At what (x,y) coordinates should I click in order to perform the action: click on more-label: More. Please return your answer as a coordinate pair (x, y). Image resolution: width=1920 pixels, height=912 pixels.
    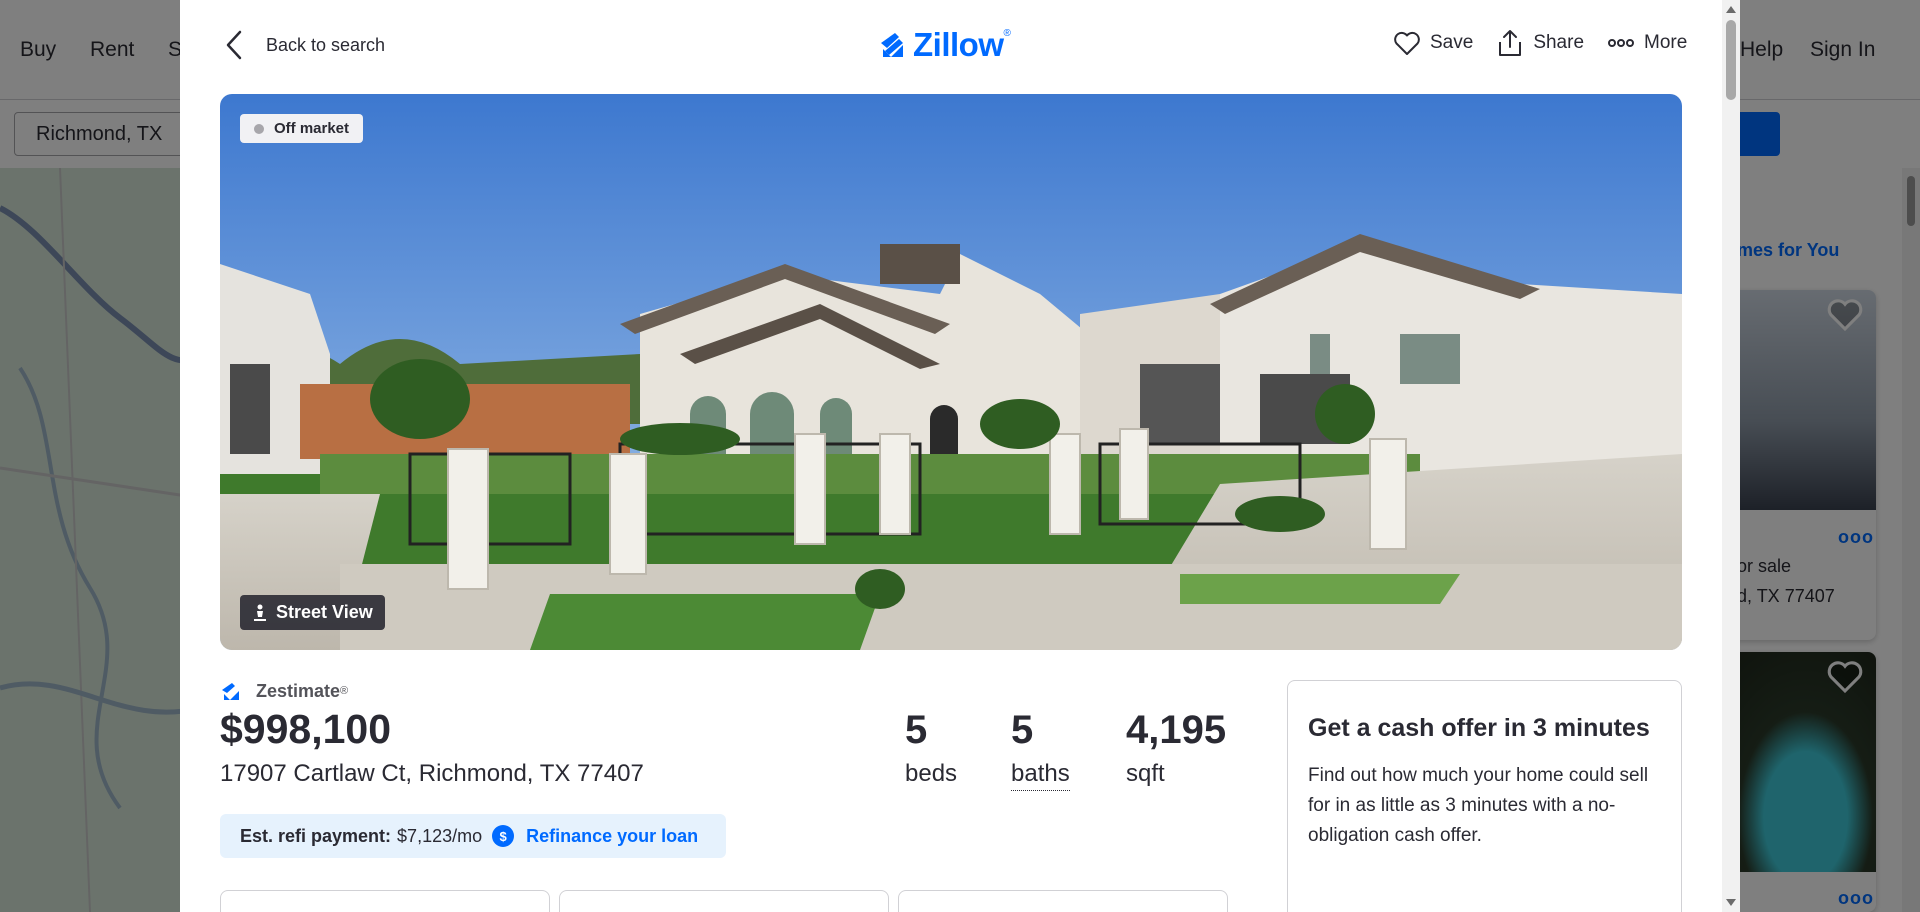
    Looking at the image, I should click on (1666, 42).